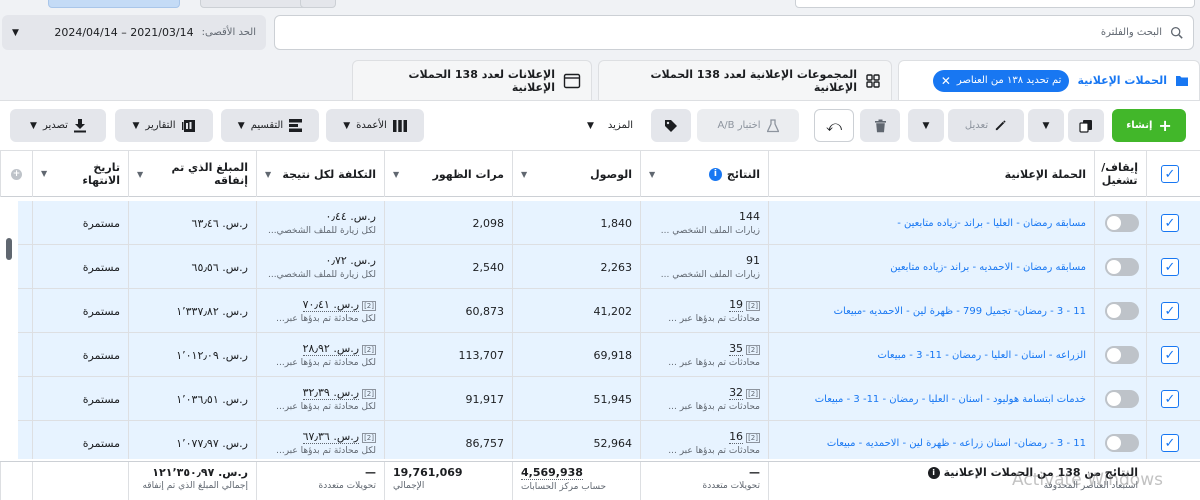  Describe the element at coordinates (192, 440) in the screenshot. I see `row-spent-cell: ر.س. ١٬٠٧٧٫٩٧` at that location.